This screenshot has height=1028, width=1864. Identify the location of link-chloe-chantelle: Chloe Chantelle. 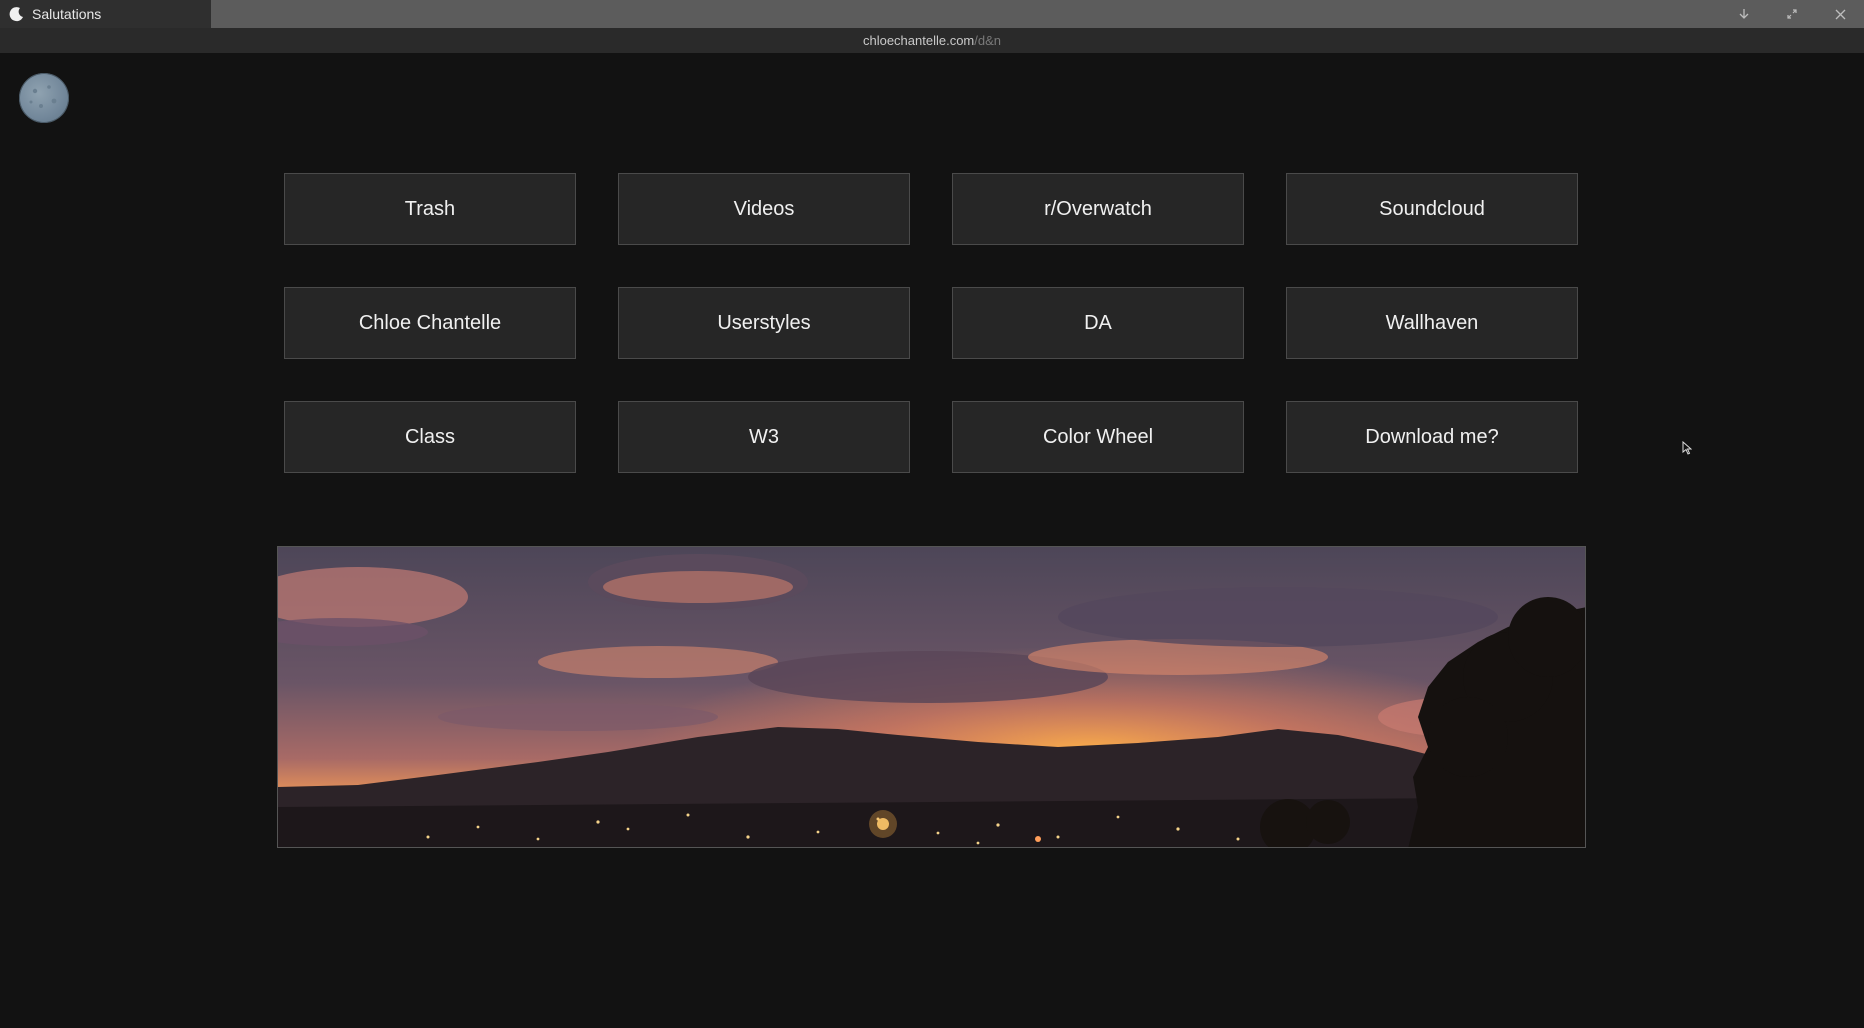
(430, 323).